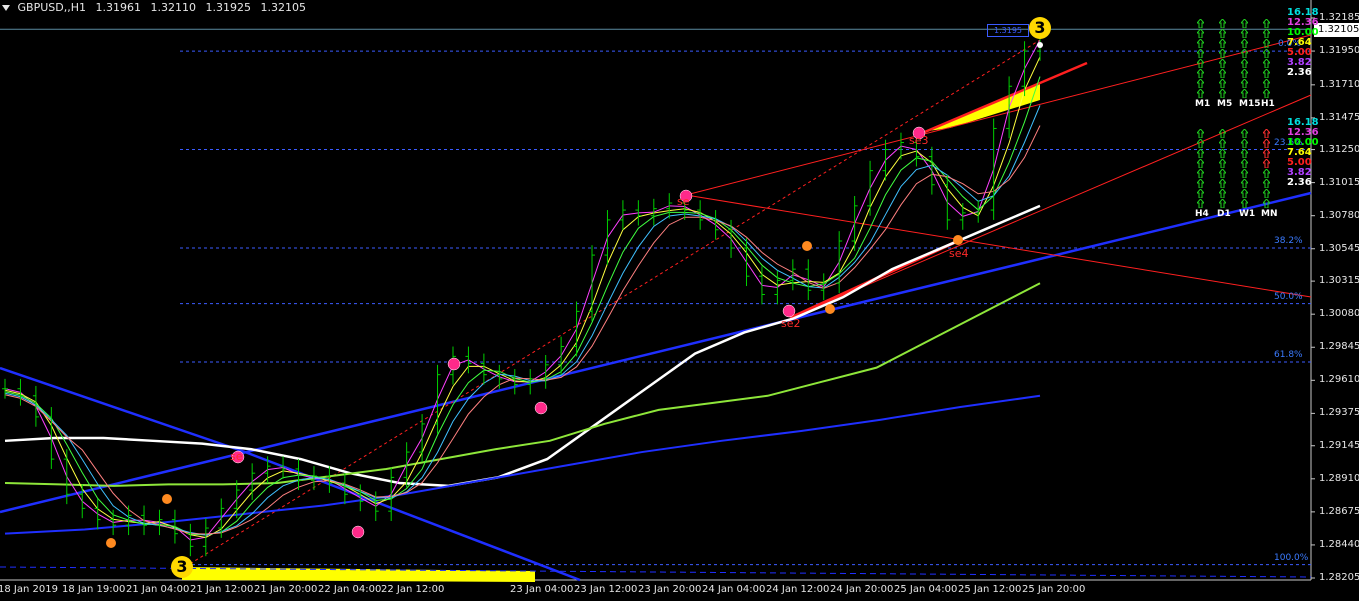  What do you see at coordinates (94, 589) in the screenshot?
I see `time-tick-label: 18 Jan 19:00` at bounding box center [94, 589].